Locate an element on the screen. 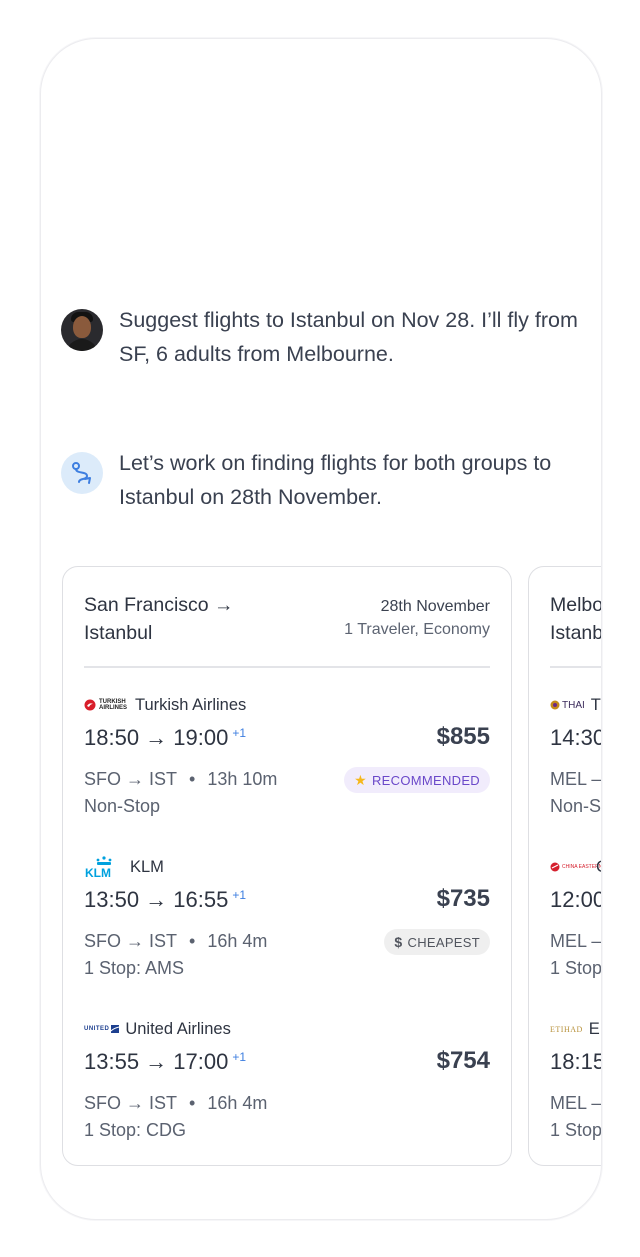 The width and height of the screenshot is (640, 1257). dollar-icon: $ is located at coordinates (398, 942).